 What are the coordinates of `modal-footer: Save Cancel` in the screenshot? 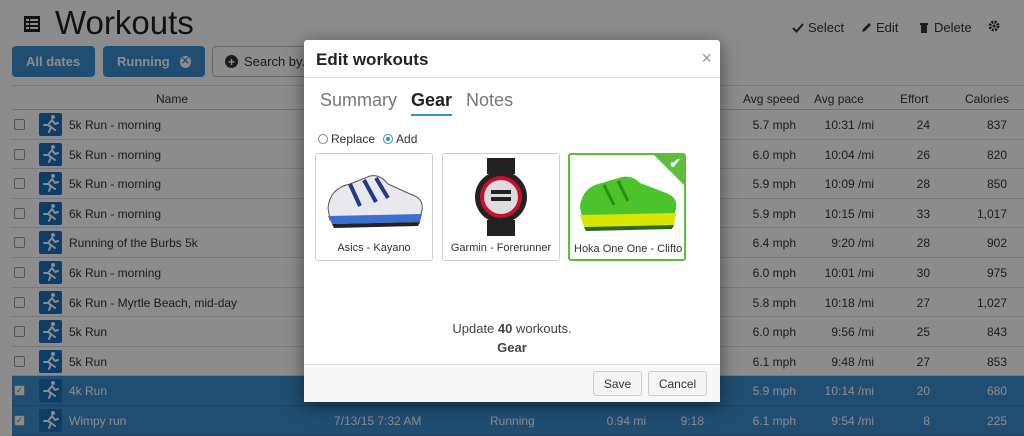 It's located at (512, 383).